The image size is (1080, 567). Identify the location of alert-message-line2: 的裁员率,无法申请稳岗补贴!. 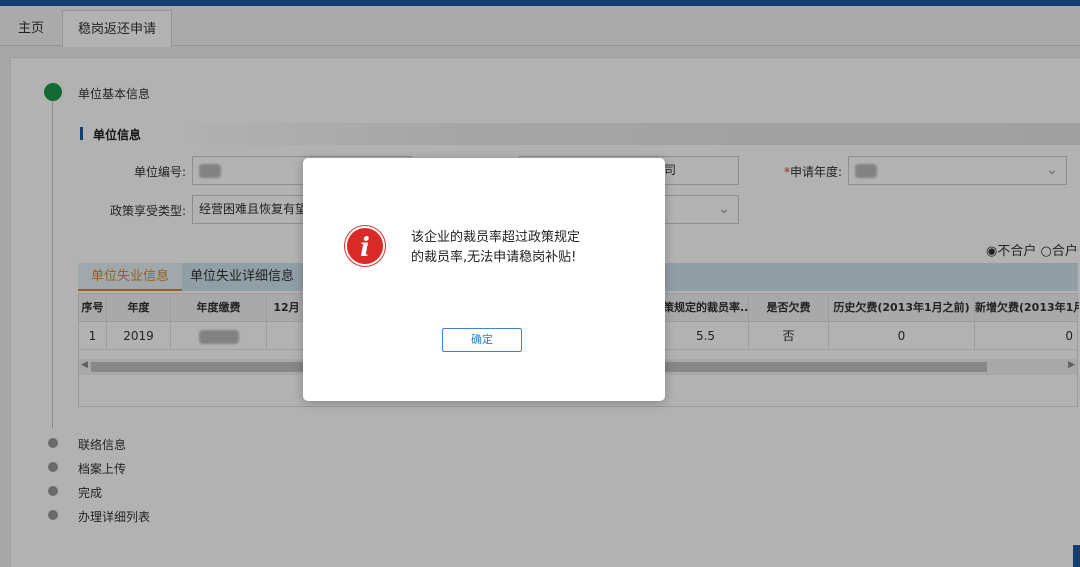
(494, 257).